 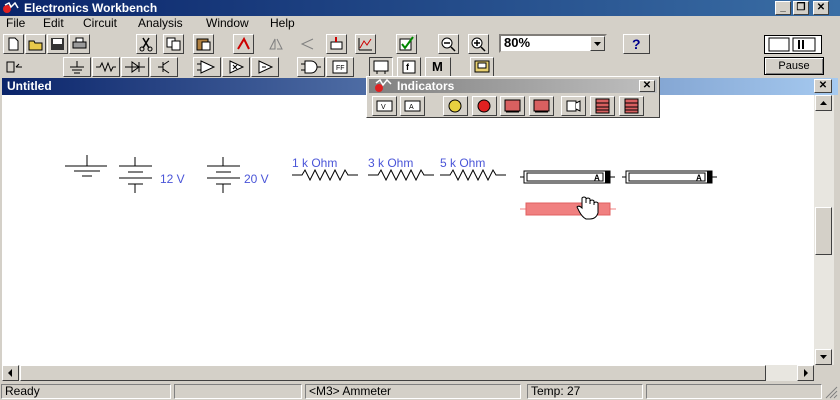 I want to click on ammeter-component-2: A, so click(x=669, y=177).